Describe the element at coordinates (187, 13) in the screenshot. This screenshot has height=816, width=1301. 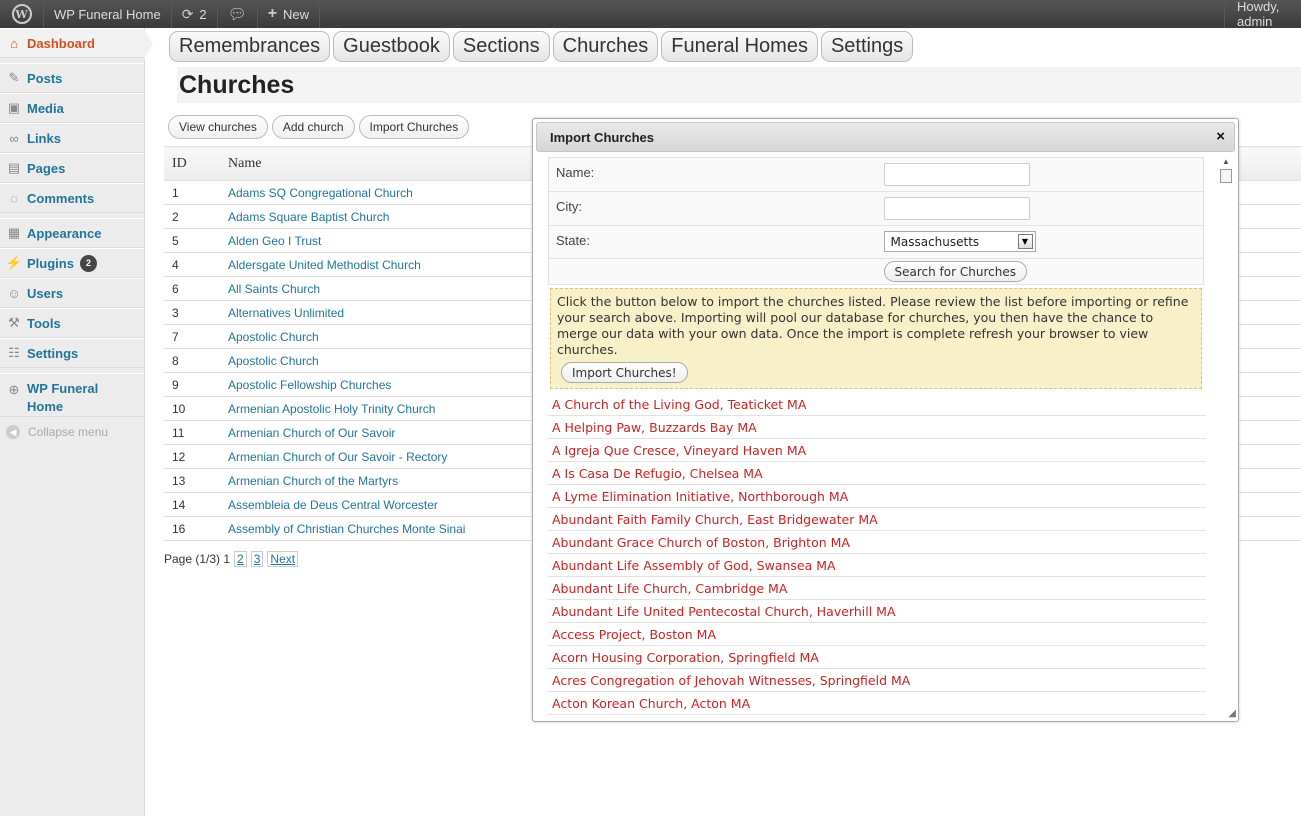
I see `refresh-icon: ⟳` at that location.